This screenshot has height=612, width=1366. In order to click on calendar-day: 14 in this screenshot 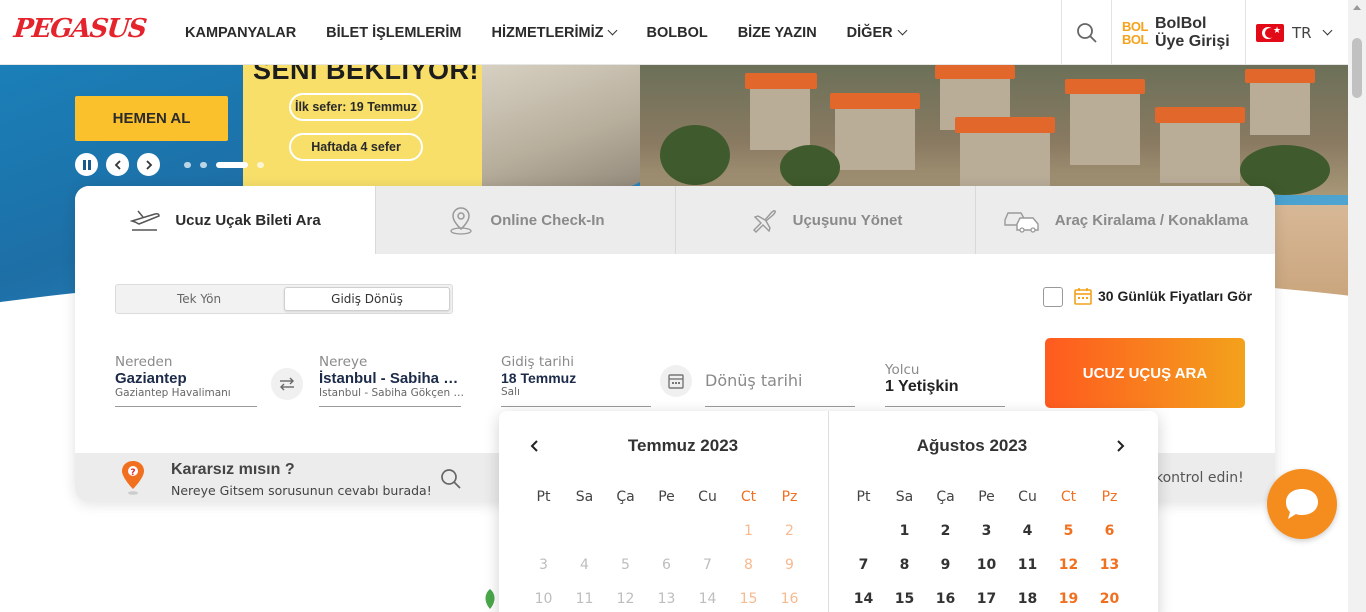, I will do `click(863, 601)`.